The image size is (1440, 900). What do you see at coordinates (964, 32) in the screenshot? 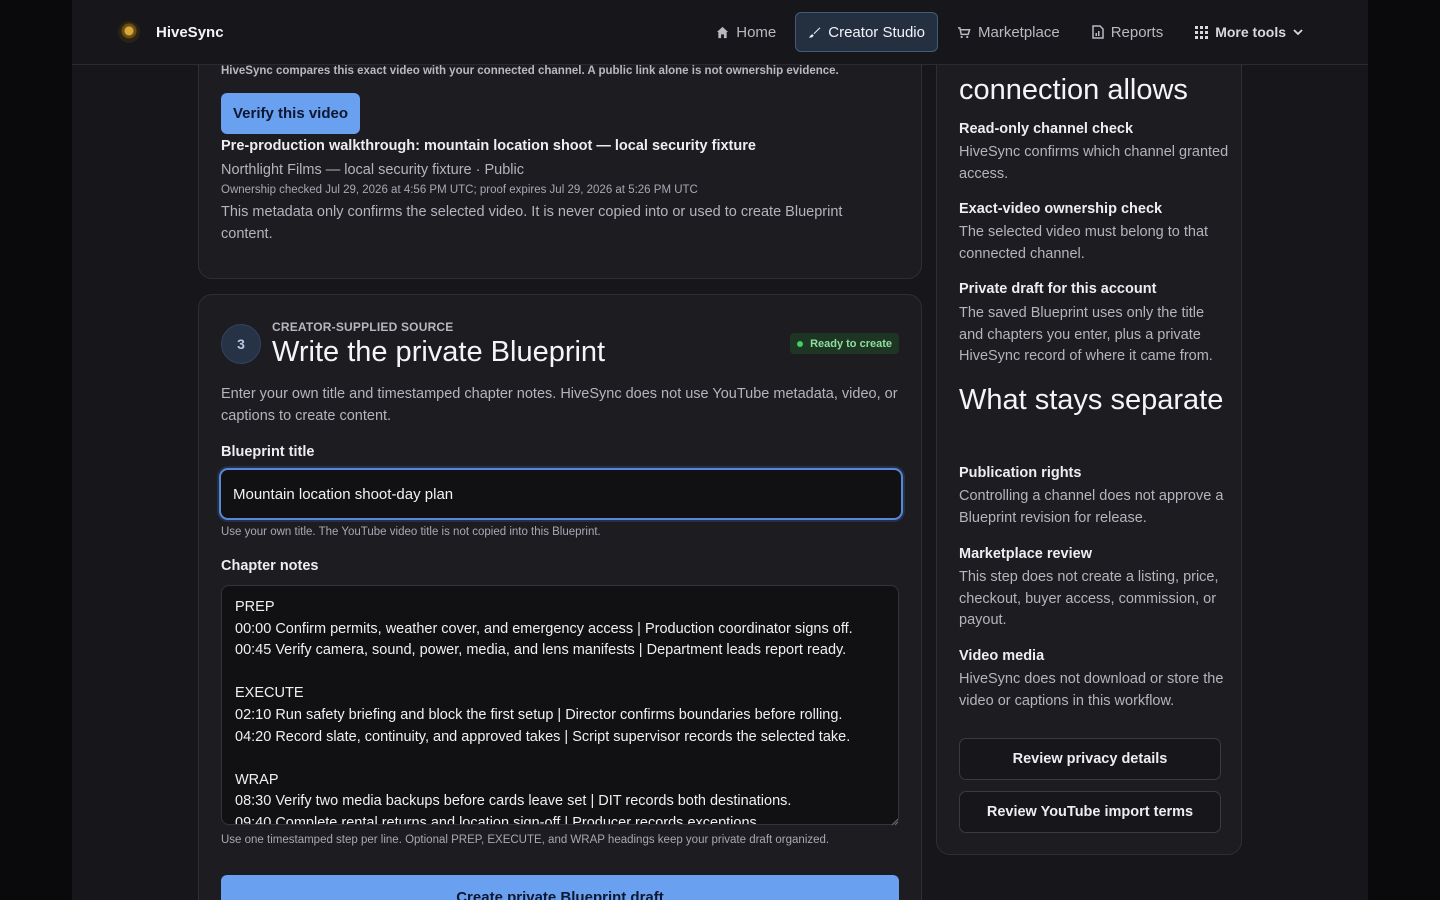
I see `cart-icon` at bounding box center [964, 32].